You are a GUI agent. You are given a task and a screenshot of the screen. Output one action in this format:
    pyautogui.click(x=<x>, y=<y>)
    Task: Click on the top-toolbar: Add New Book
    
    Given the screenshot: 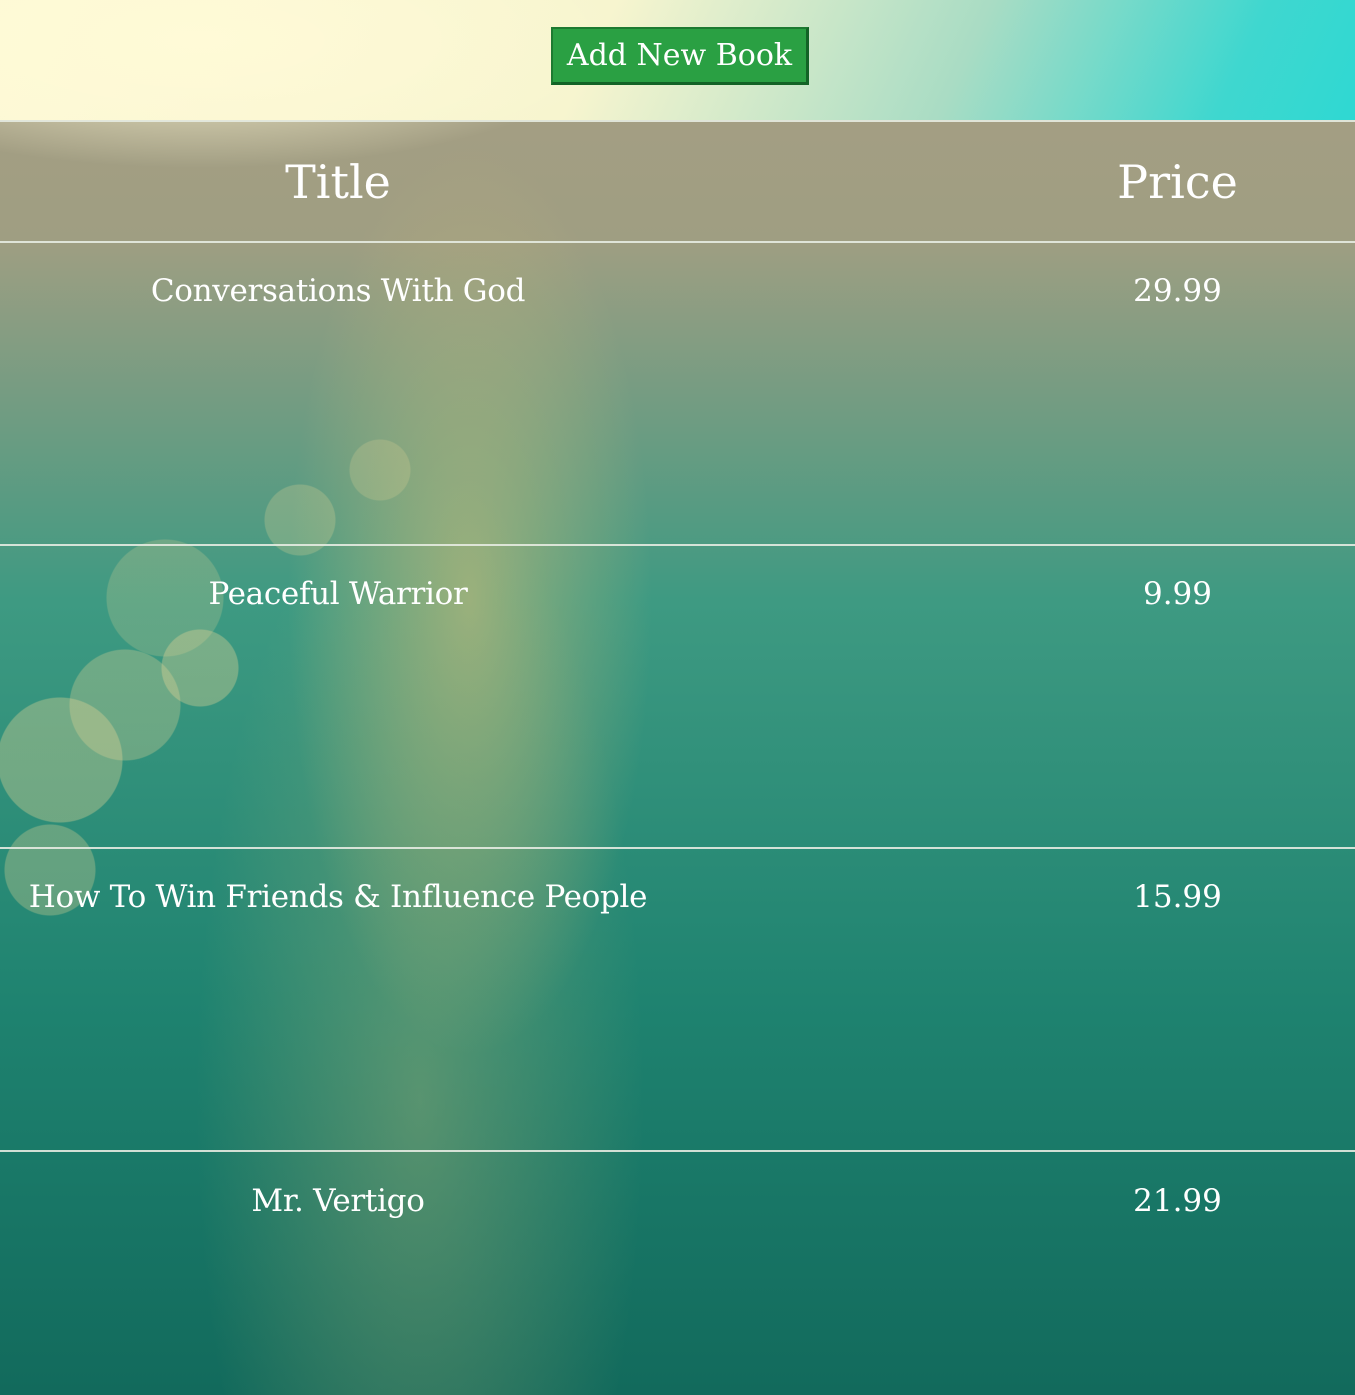 What is the action you would take?
    pyautogui.click(x=677, y=60)
    